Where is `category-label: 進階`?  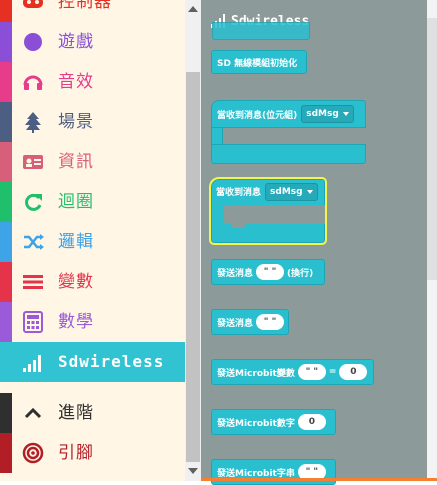 category-label: 進階 is located at coordinates (76, 413).